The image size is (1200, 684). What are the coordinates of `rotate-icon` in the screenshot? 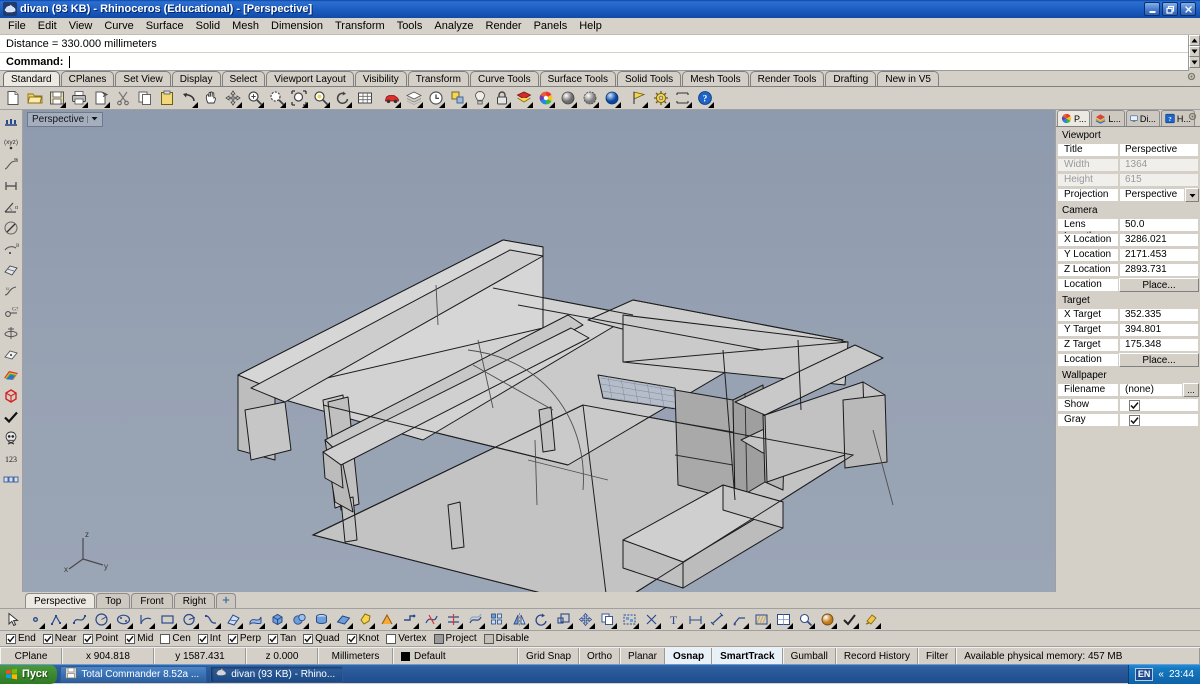 It's located at (541, 619).